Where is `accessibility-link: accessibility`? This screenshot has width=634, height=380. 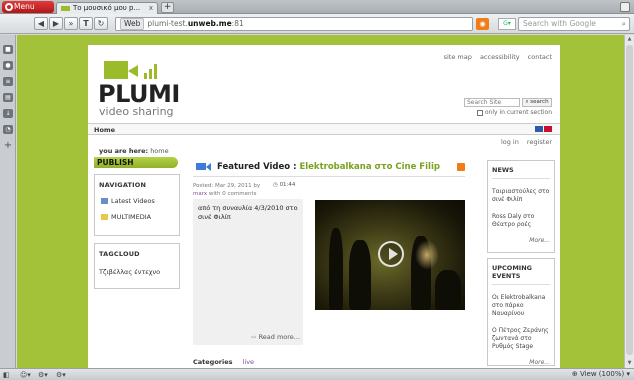
accessibility-link: accessibility is located at coordinates (500, 57).